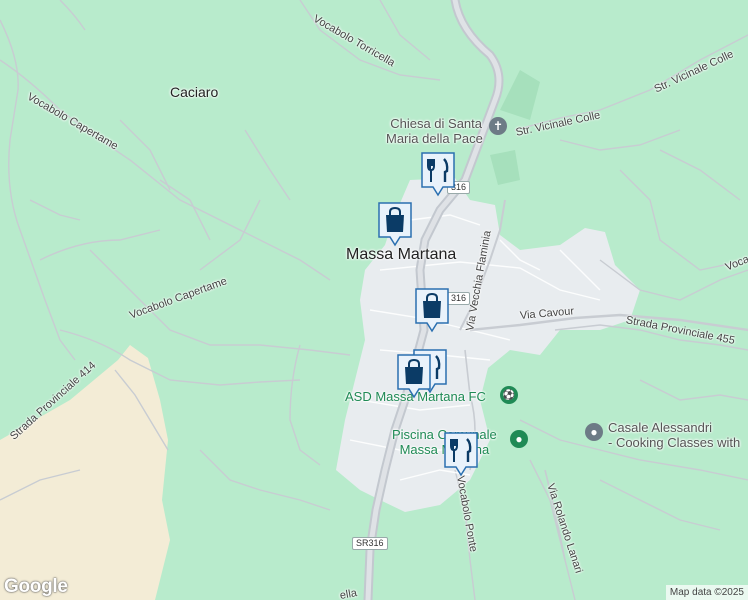 Image resolution: width=748 pixels, height=600 pixels. What do you see at coordinates (370, 543) in the screenshot?
I see `road-badge-sr316-bottom: SR316` at bounding box center [370, 543].